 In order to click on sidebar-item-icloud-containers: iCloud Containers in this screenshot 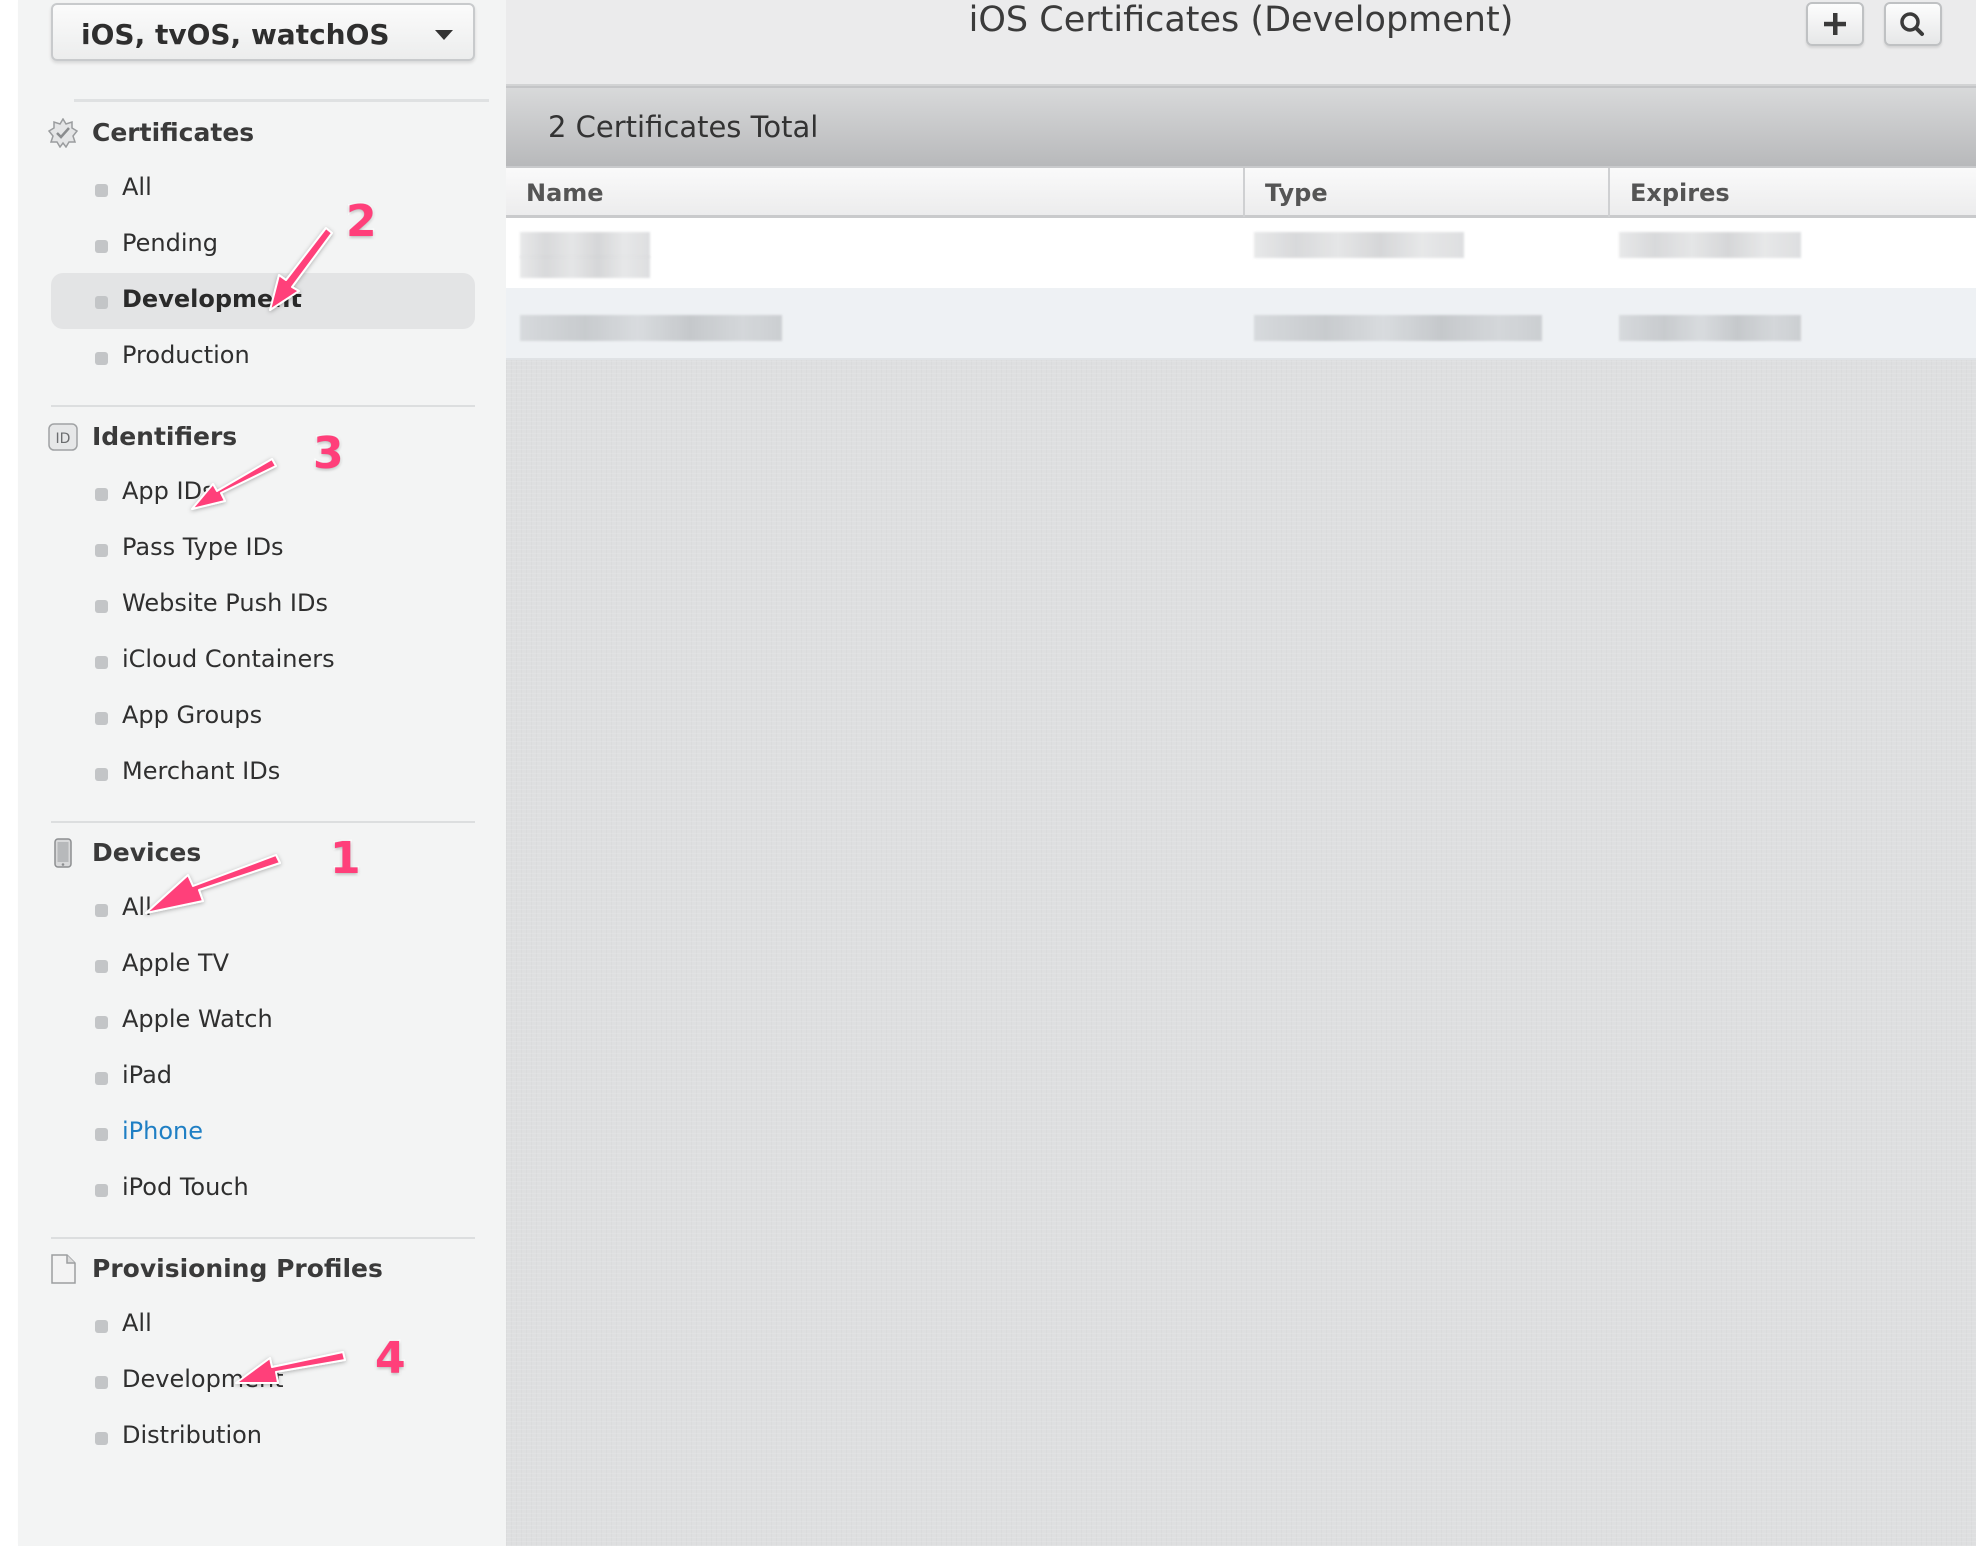, I will do `click(263, 661)`.